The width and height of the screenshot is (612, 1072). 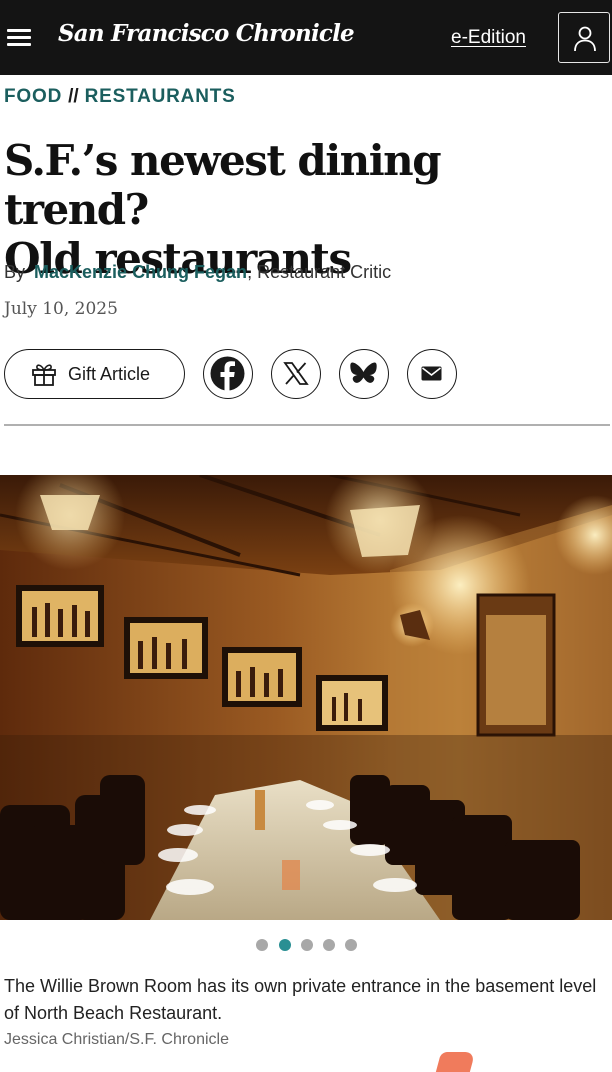 What do you see at coordinates (15, 272) in the screenshot?
I see `byline-prefix: By` at bounding box center [15, 272].